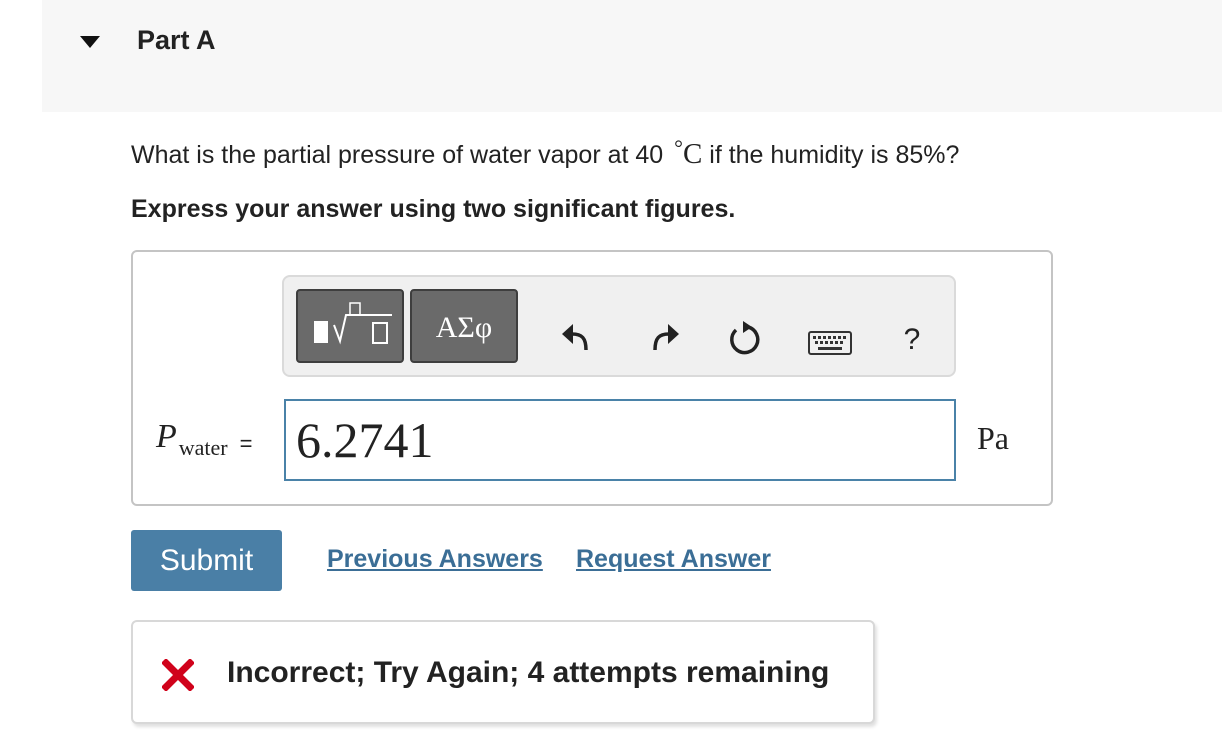 Image resolution: width=1222 pixels, height=750 pixels. I want to click on answer-unit: Pa, so click(993, 438).